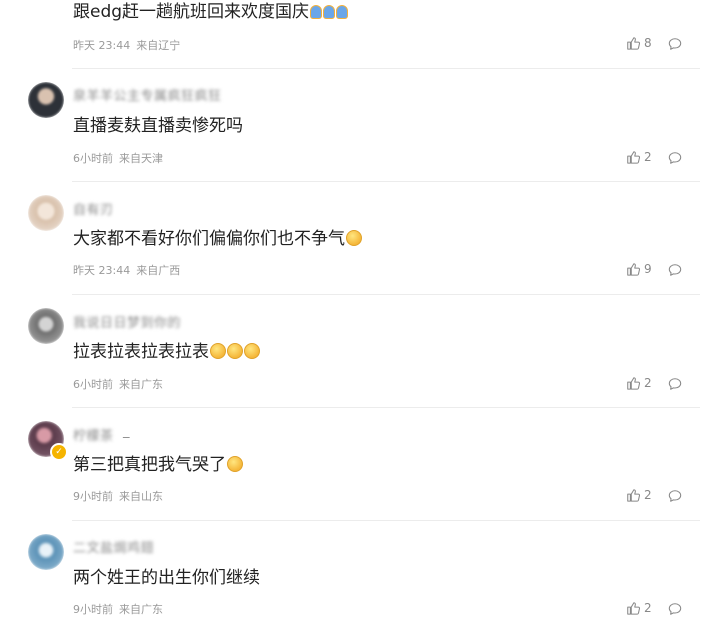 This screenshot has height=634, width=720. Describe the element at coordinates (93, 434) in the screenshot. I see `username: 柠檬茶` at that location.